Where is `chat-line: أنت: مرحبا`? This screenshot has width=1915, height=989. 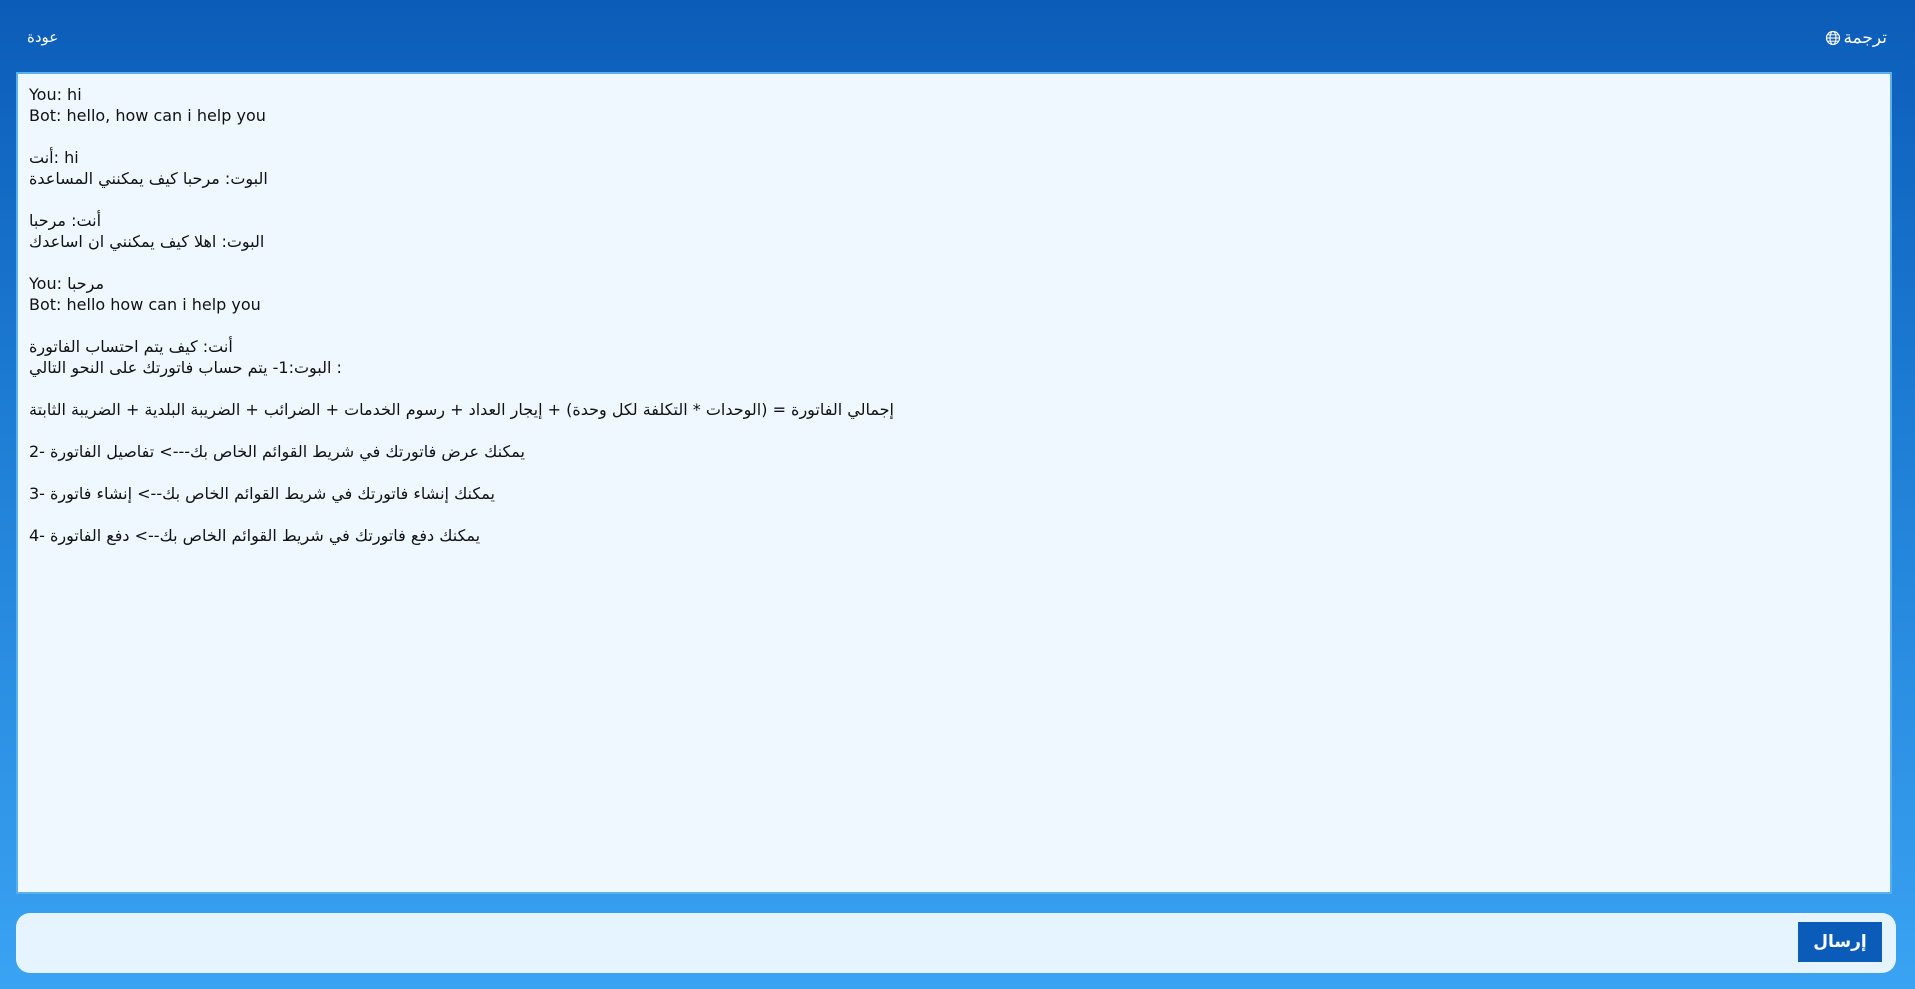
chat-line: أنت: مرحبا is located at coordinates (65, 220).